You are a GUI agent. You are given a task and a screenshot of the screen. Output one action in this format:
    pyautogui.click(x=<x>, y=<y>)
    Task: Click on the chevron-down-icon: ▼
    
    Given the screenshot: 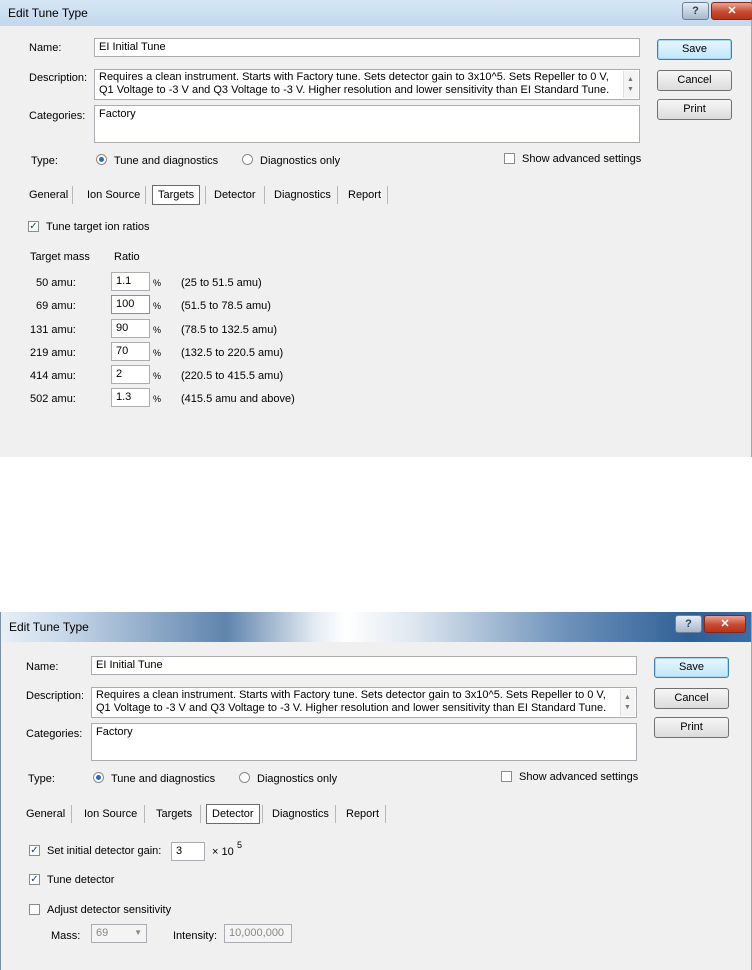 What is the action you would take?
    pyautogui.click(x=138, y=932)
    